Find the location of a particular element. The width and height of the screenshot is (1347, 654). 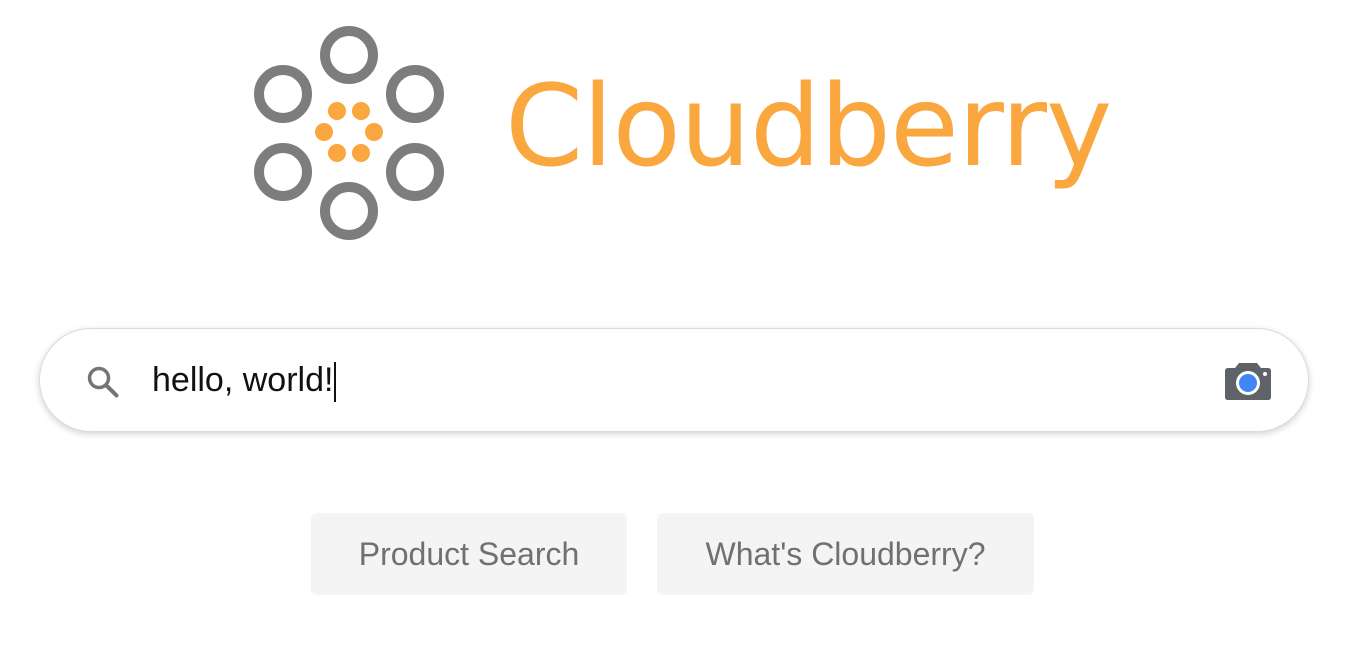

search-input: hello, world! is located at coordinates (672, 380).